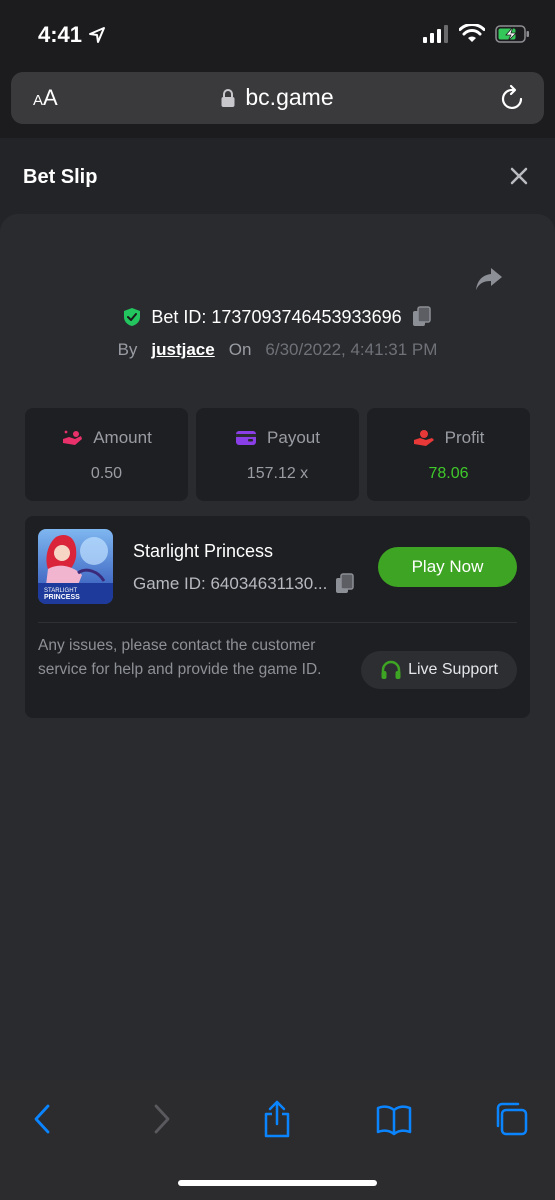 This screenshot has width=555, height=1200. What do you see at coordinates (423, 438) in the screenshot?
I see `hand-money-icon` at bounding box center [423, 438].